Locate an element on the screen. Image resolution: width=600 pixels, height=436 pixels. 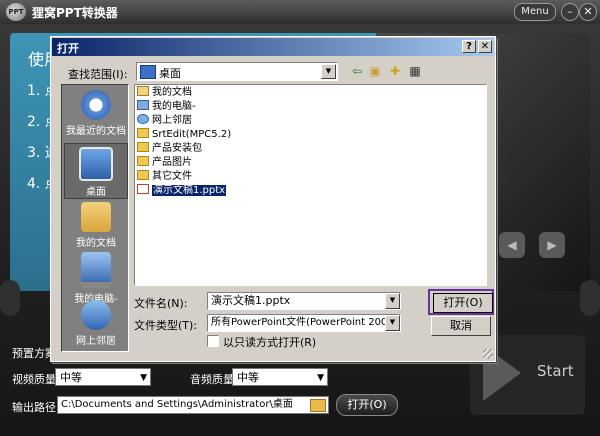
readonly-checkbox is located at coordinates (213, 341).